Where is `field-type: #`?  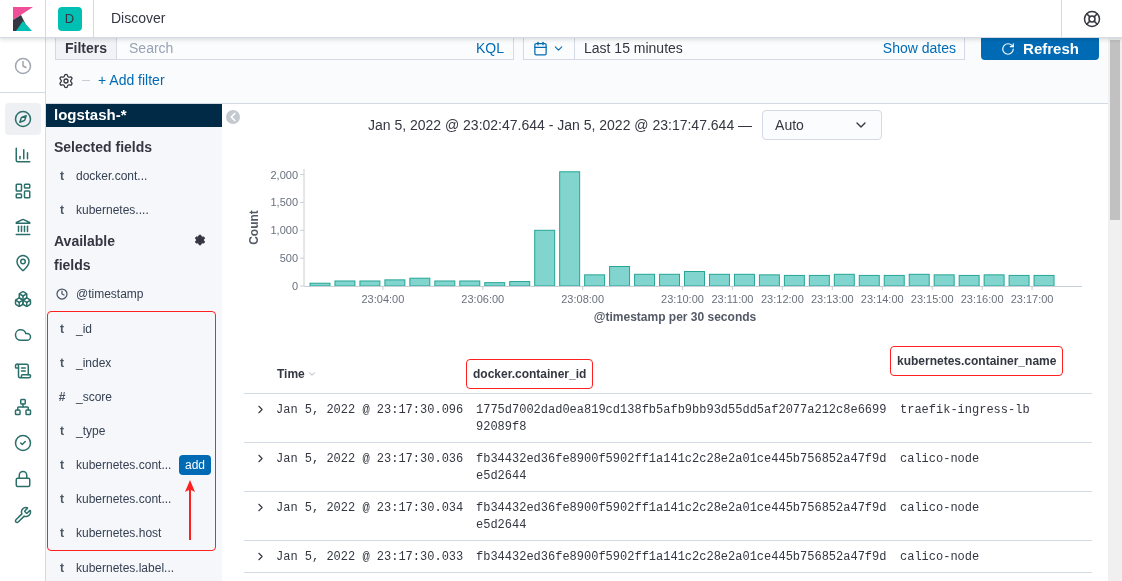
field-type: # is located at coordinates (62, 397).